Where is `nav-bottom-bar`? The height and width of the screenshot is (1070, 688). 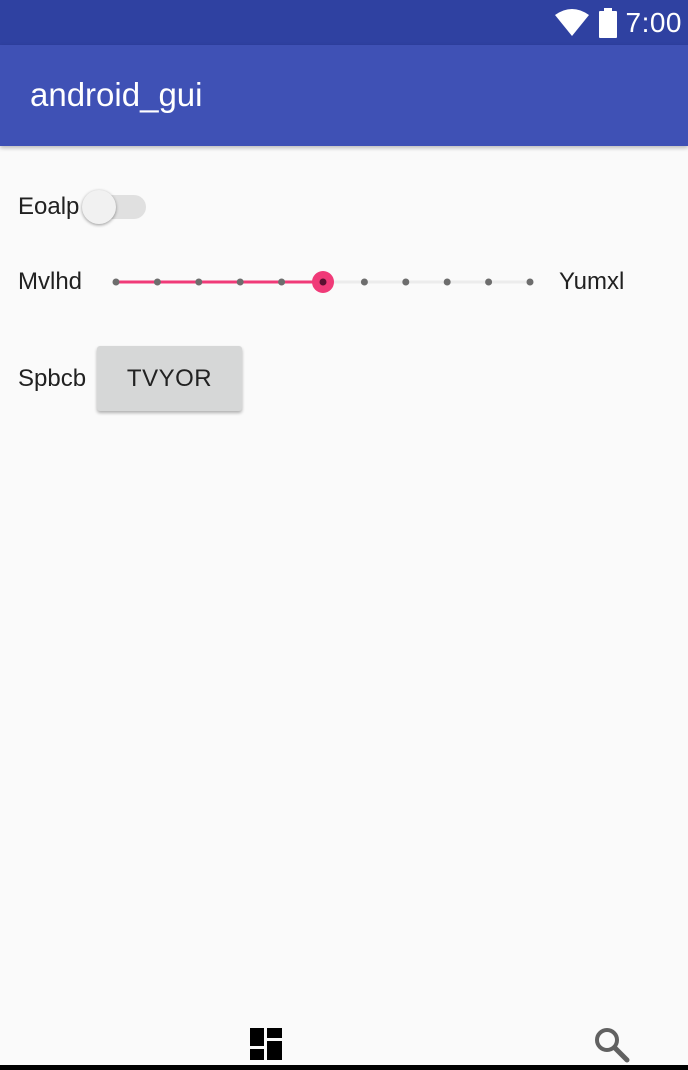
nav-bottom-bar is located at coordinates (344, 1067).